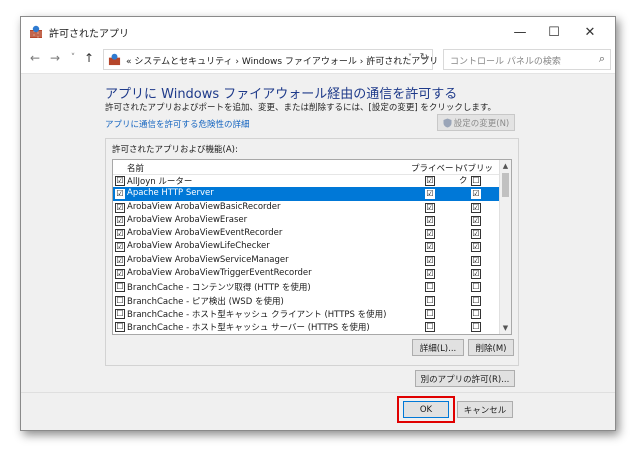  Describe the element at coordinates (205, 301) in the screenshot. I see `app-name: BranchCache - ピア検出 (WSD を使用)` at that location.